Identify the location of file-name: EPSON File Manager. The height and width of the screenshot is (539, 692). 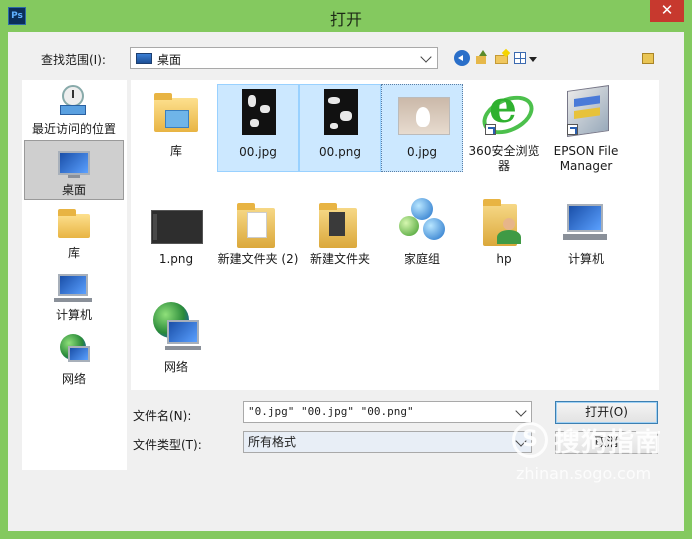
(586, 158).